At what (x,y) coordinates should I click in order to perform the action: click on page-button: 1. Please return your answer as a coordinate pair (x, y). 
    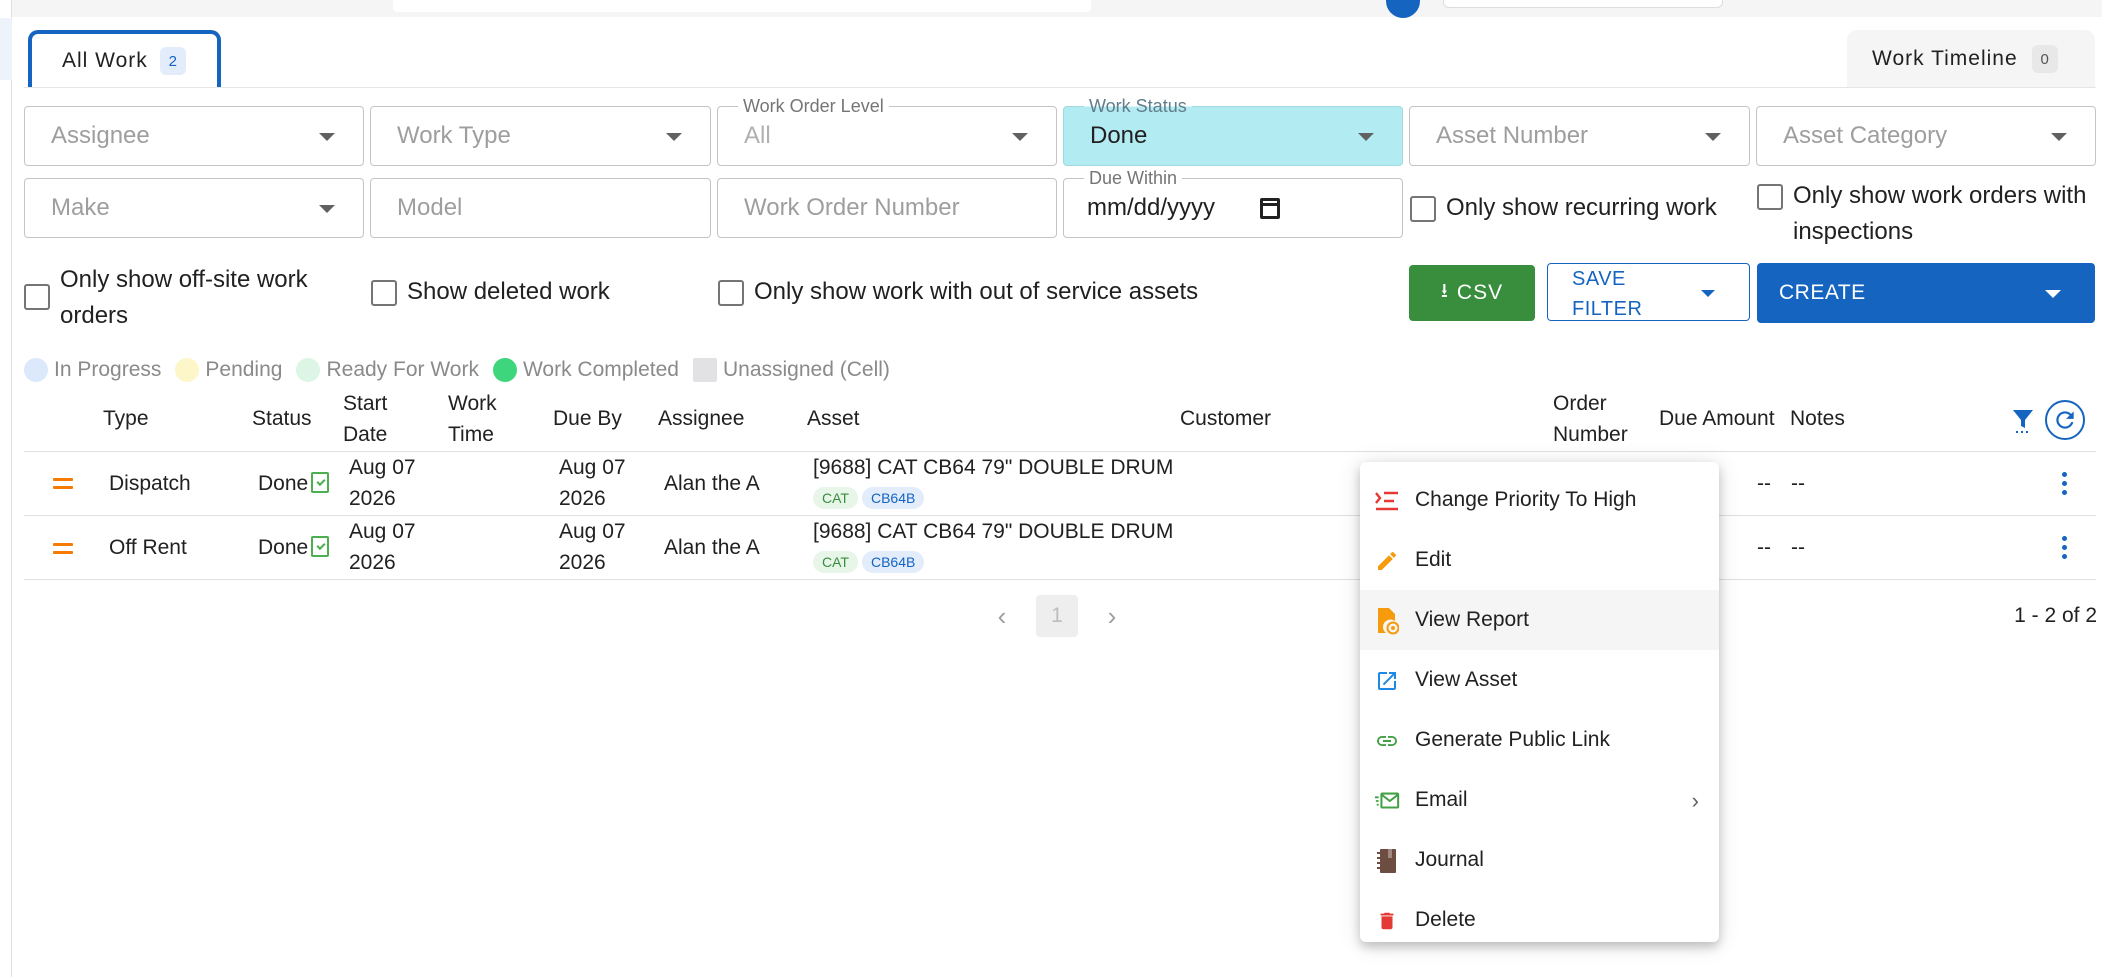
    Looking at the image, I should click on (1057, 616).